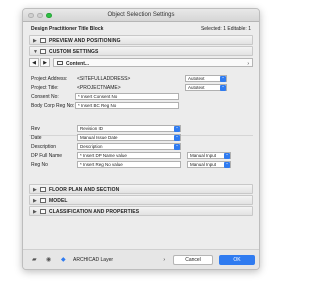  I want to click on ok-button: OK, so click(237, 260).